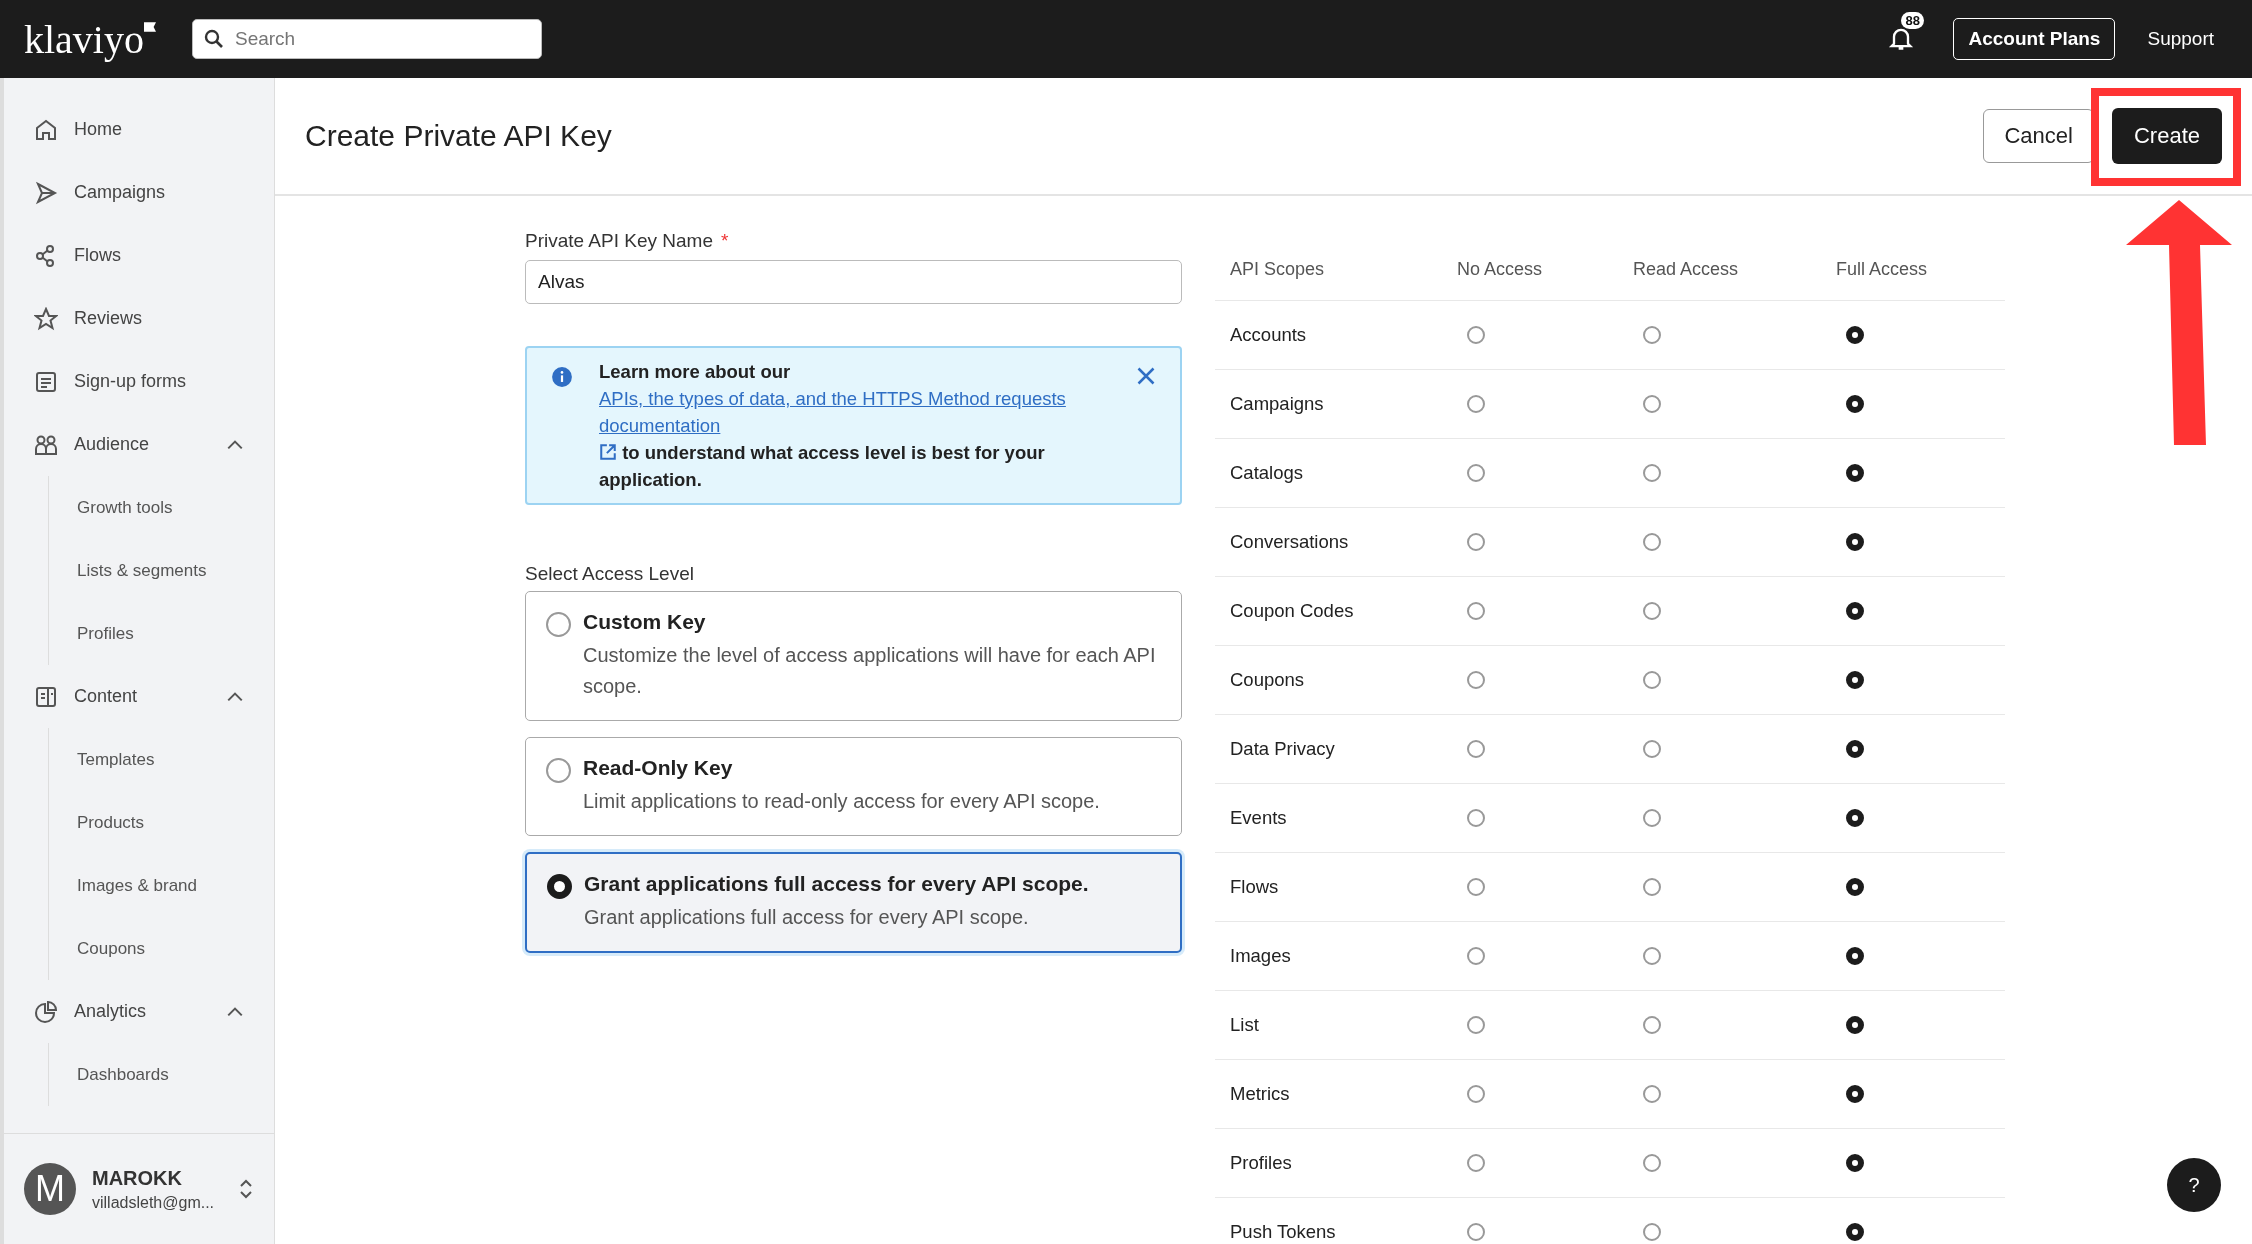 This screenshot has width=2252, height=1244. I want to click on nav-item: Home, so click(139, 129).